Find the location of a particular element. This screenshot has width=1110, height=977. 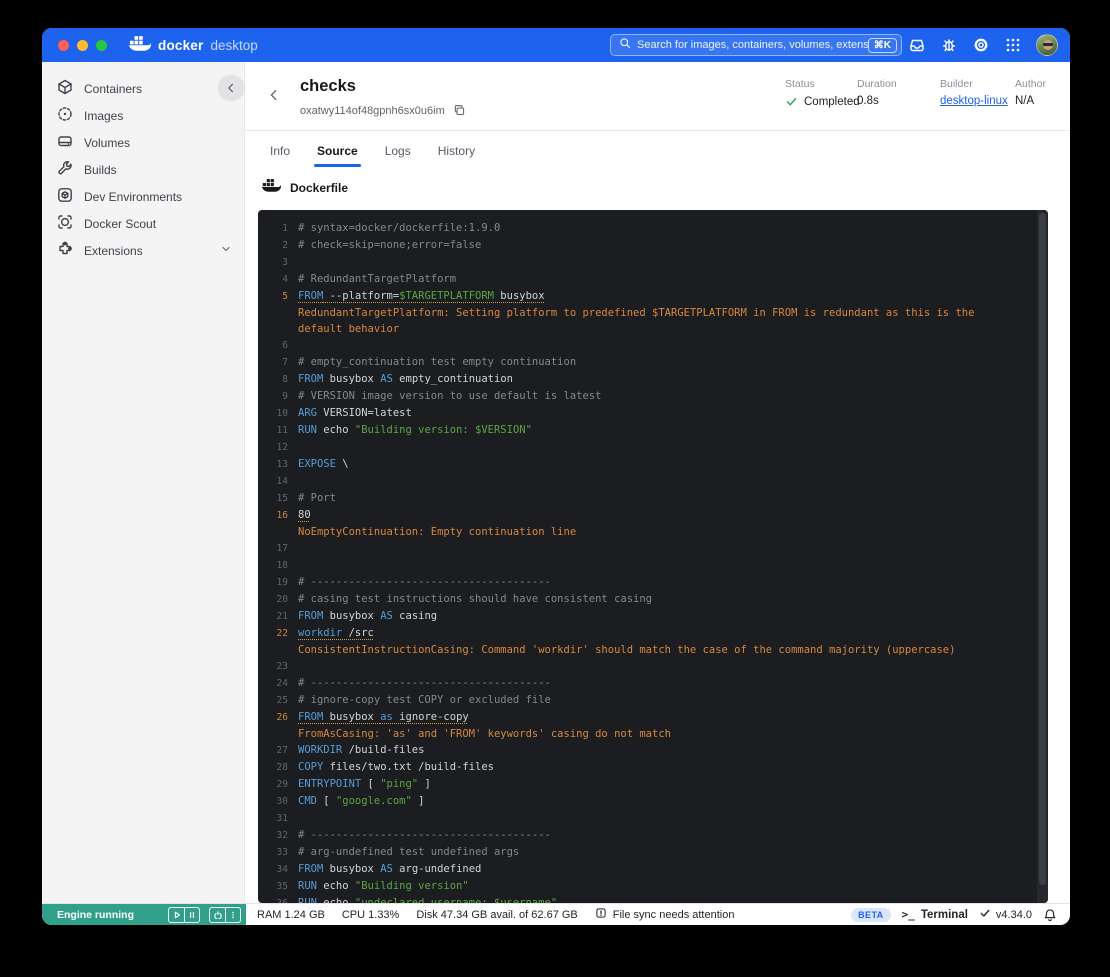

header-divider is located at coordinates (657, 130).